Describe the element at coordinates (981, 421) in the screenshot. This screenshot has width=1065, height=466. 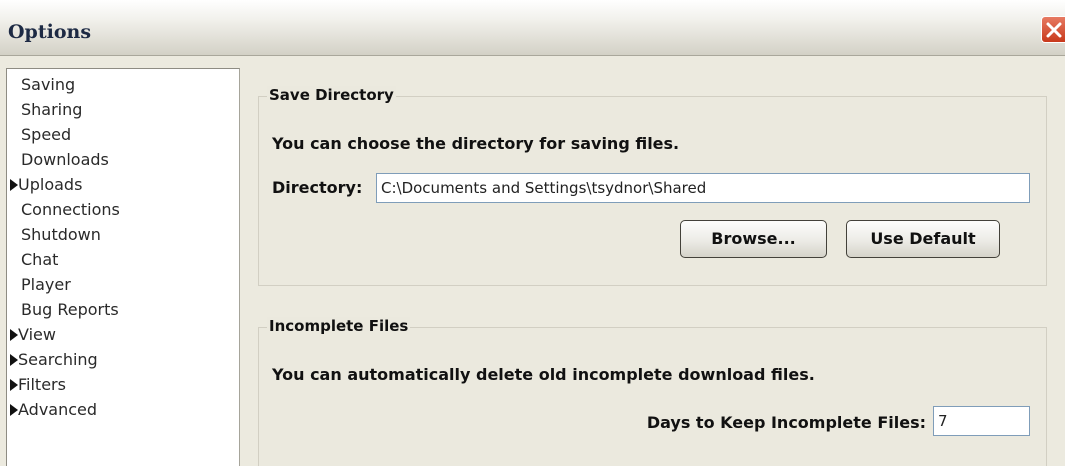
I see `days-to-keep-input: 7` at that location.